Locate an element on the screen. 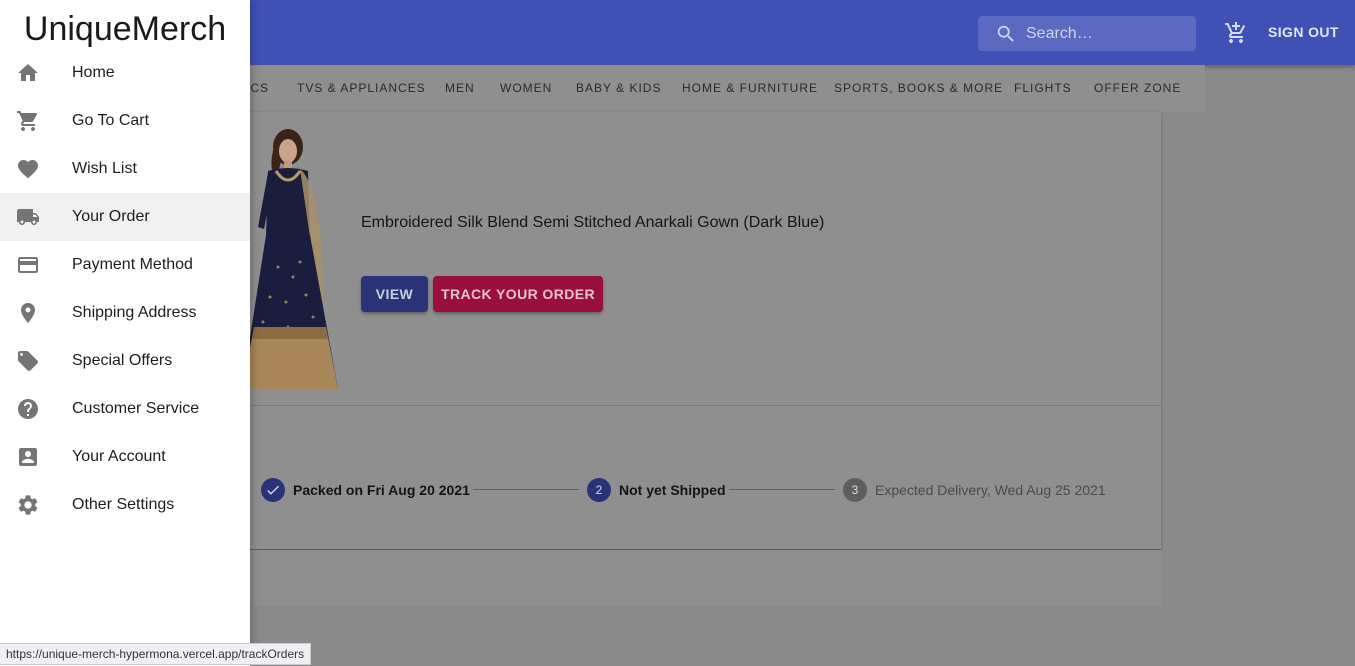 This screenshot has height=666, width=1355. category-offer-zone: OFFER ZONE is located at coordinates (1137, 88).